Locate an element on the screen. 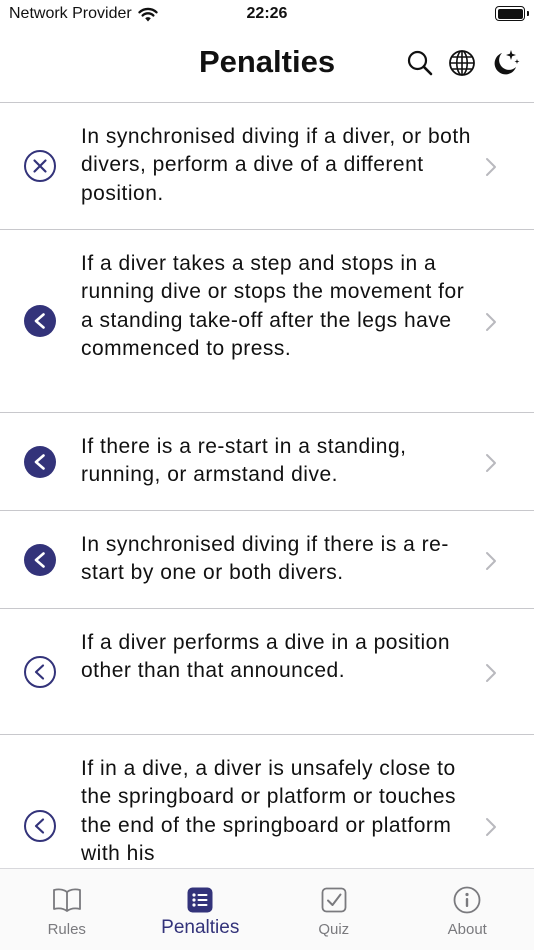 The height and width of the screenshot is (950, 534). status-bar: Network Provider 22:26 is located at coordinates (267, 15).